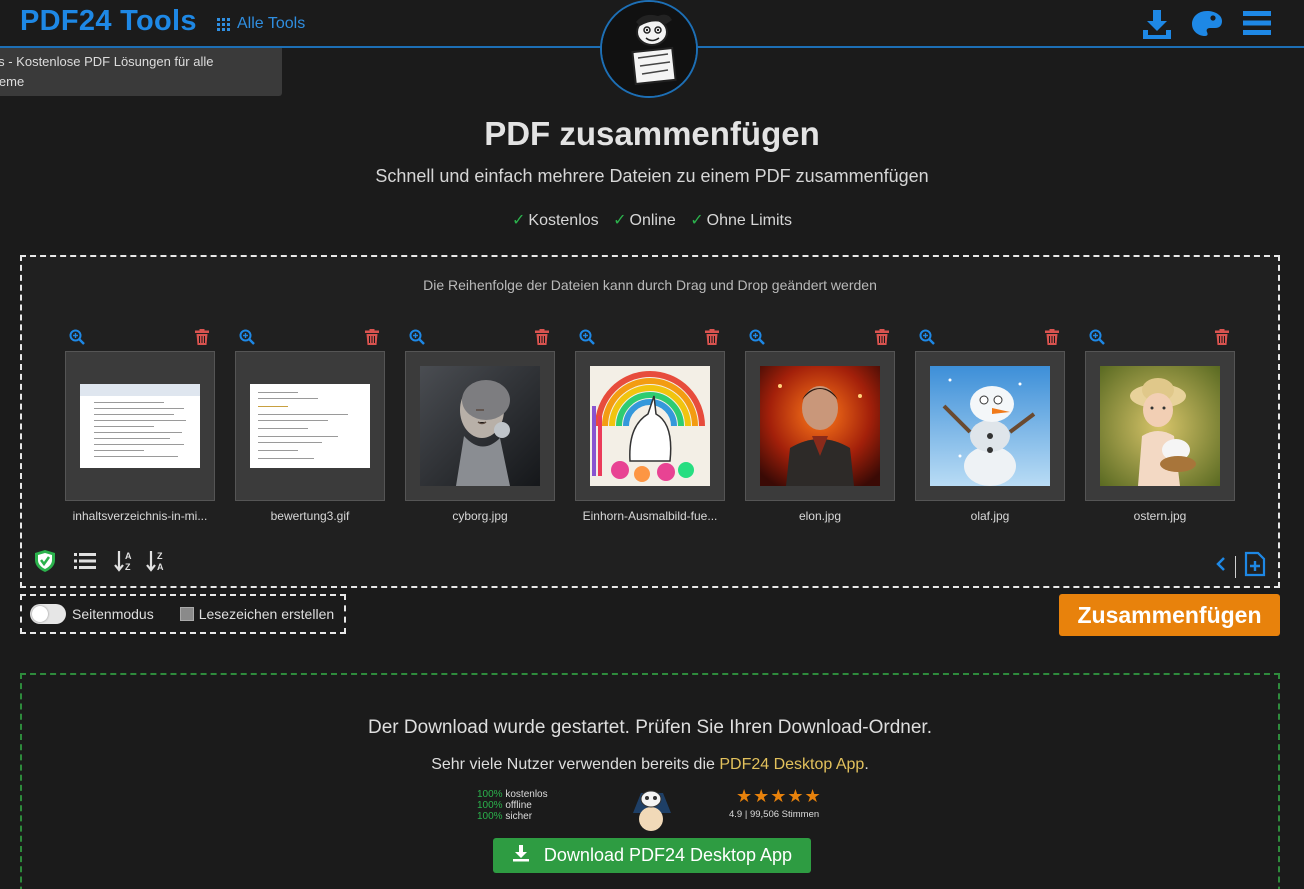 The height and width of the screenshot is (889, 1304). I want to click on file-card: ostern.jpg, so click(1160, 429).